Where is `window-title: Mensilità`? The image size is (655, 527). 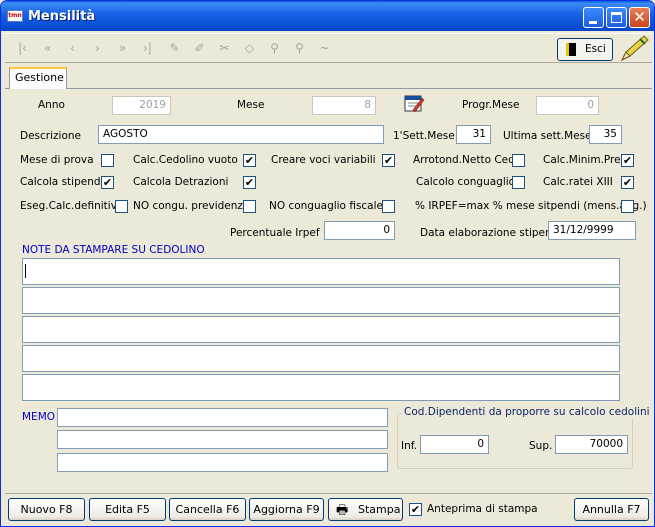 window-title: Mensilità is located at coordinates (62, 16).